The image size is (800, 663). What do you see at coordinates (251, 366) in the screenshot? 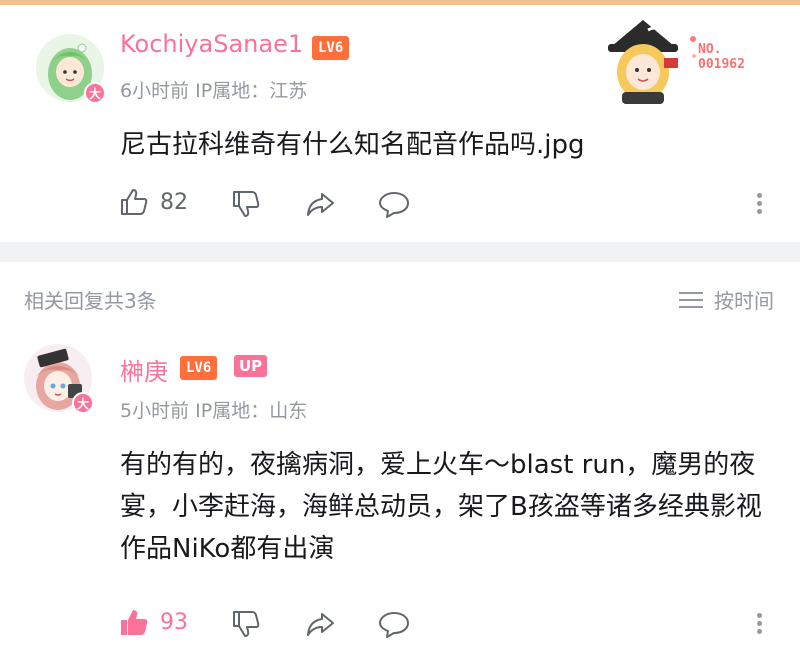
I see `uploader-badge: UP` at bounding box center [251, 366].